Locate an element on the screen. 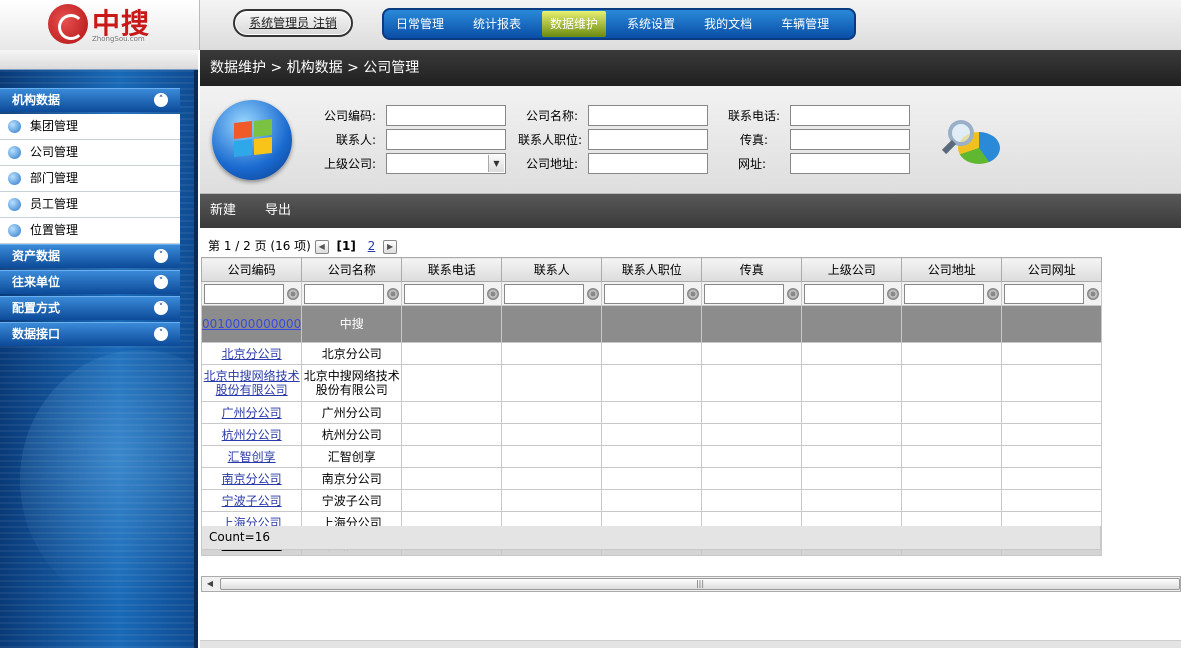 The width and height of the screenshot is (1181, 648). parent-company-label: 上级公司: is located at coordinates (349, 164).